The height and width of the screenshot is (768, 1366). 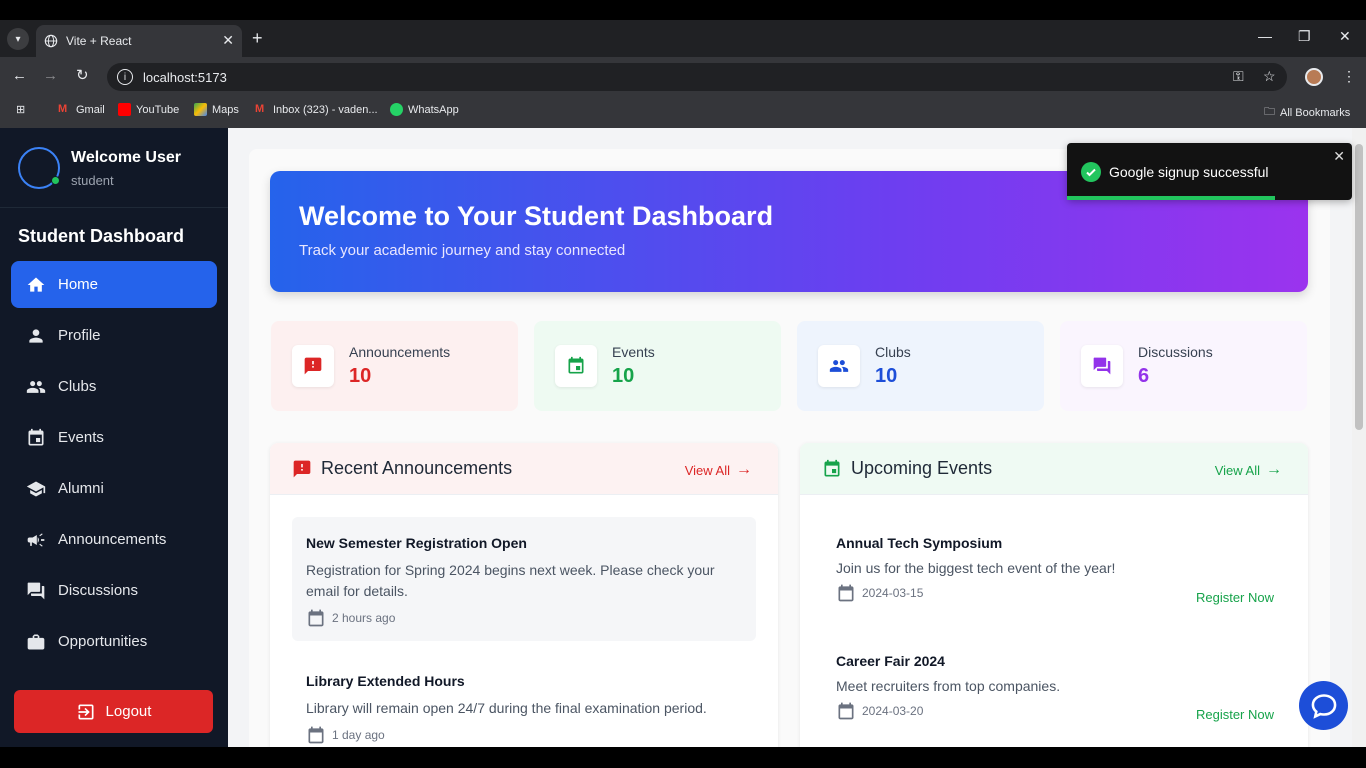 I want to click on view-all-events-link: View All →, so click(x=1248, y=470).